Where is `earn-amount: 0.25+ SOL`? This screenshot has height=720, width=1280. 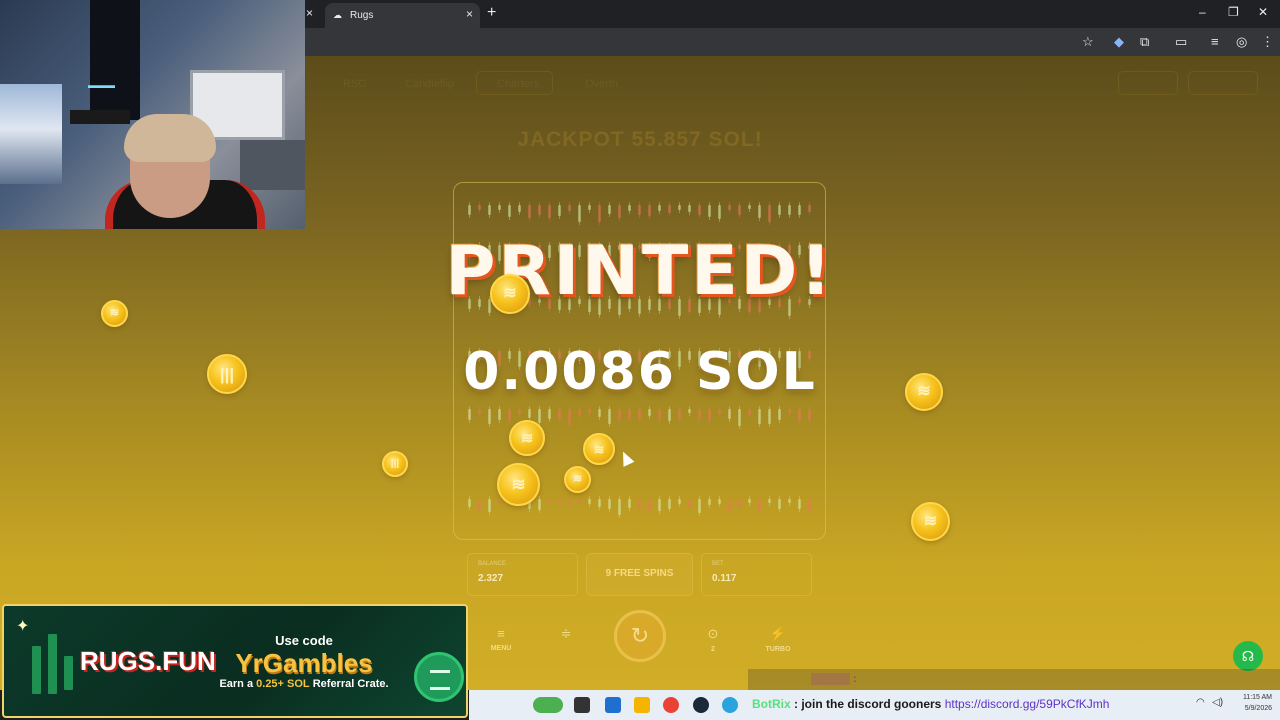
earn-amount: 0.25+ SOL is located at coordinates (283, 684).